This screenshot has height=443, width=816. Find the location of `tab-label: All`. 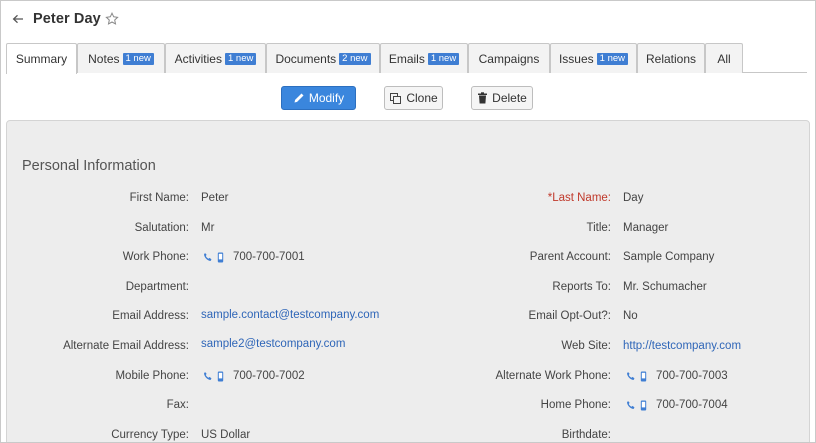

tab-label: All is located at coordinates (724, 58).